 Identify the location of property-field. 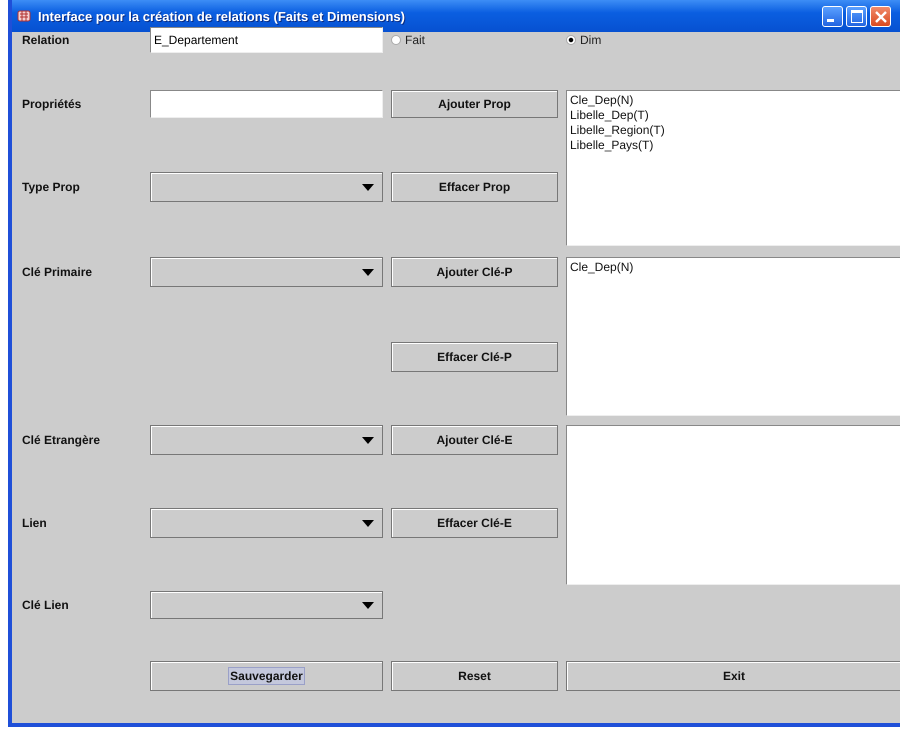
(266, 104).